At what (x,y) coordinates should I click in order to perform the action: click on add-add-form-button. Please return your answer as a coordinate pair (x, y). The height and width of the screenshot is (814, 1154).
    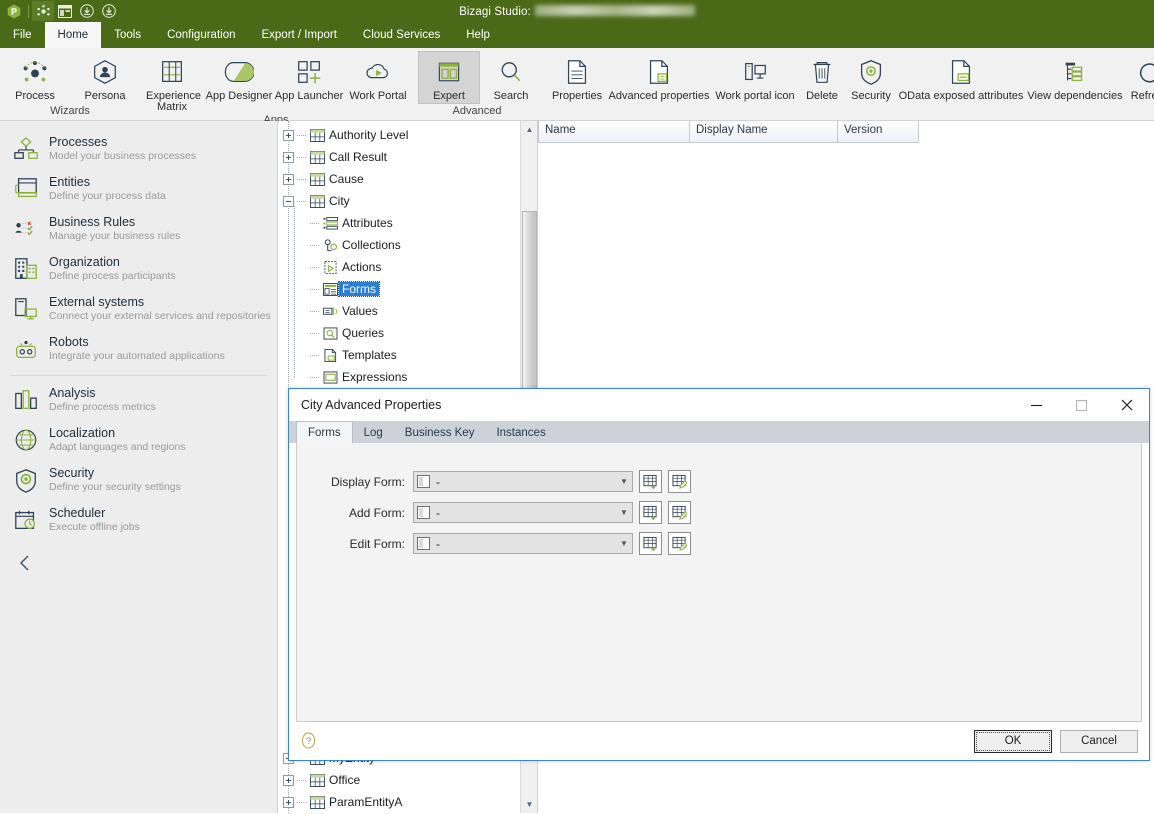
    Looking at the image, I should click on (650, 512).